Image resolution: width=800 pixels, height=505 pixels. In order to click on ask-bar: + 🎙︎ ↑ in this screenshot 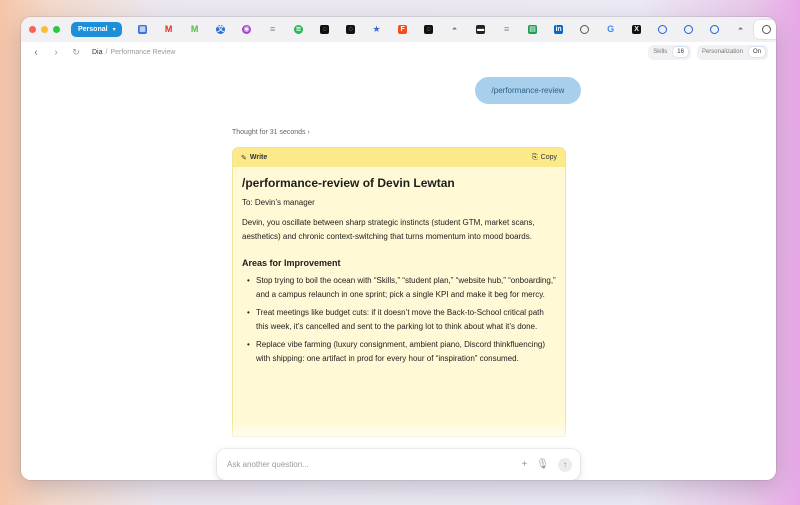, I will do `click(398, 464)`.